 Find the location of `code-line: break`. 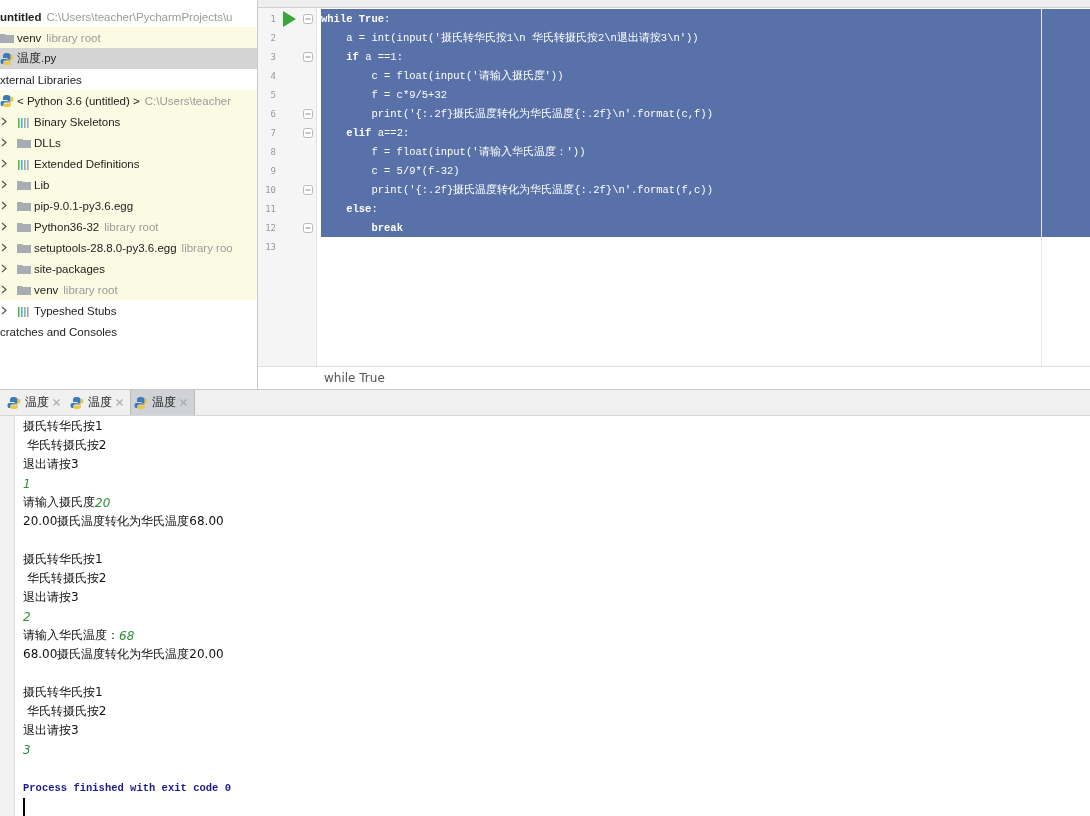

code-line: break is located at coordinates (386, 227).